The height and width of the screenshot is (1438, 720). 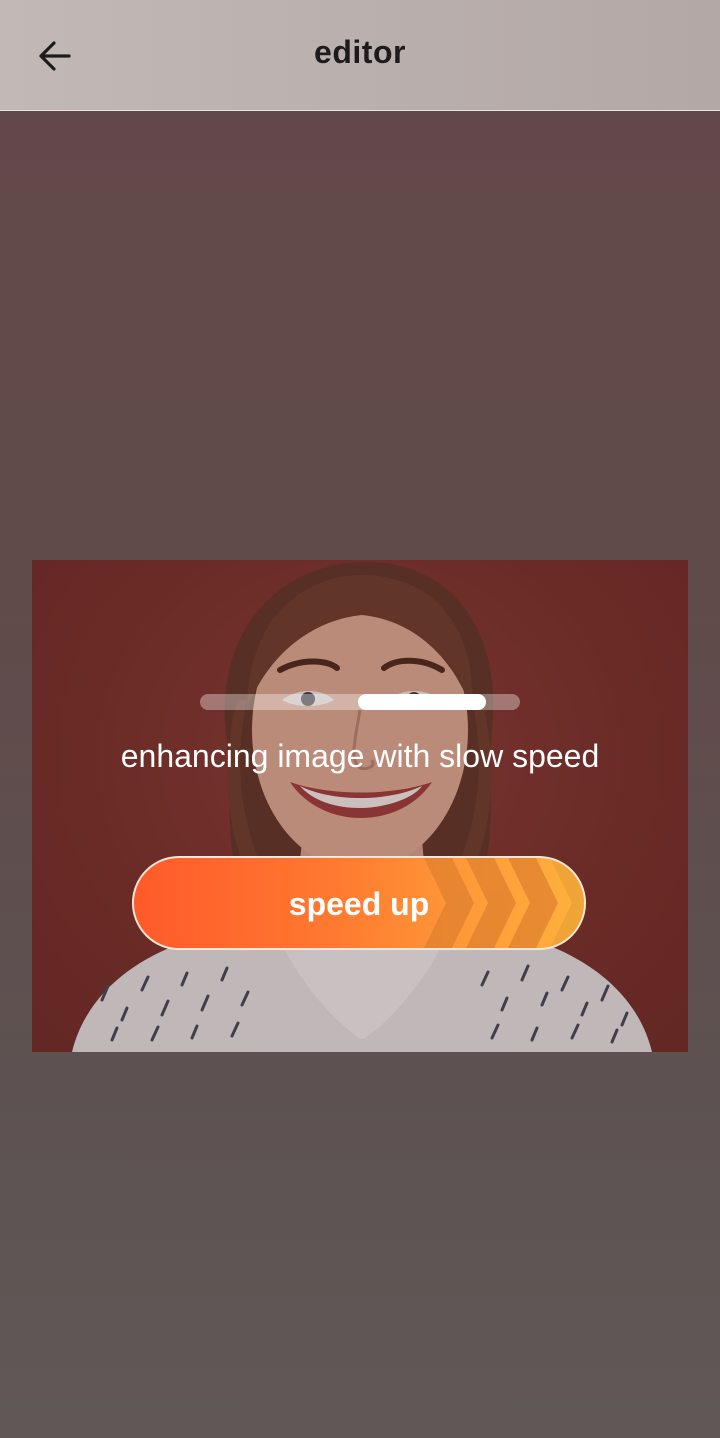 I want to click on progress-indicator, so click(x=422, y=702).